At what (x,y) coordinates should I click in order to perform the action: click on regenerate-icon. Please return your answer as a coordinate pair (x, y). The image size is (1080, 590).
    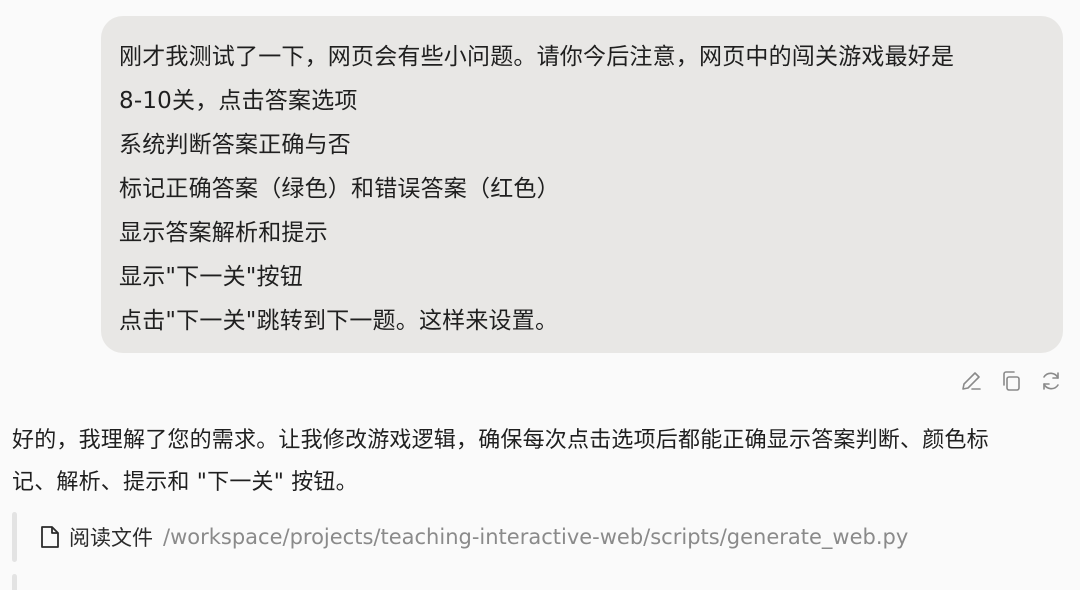
    Looking at the image, I should click on (1051, 381).